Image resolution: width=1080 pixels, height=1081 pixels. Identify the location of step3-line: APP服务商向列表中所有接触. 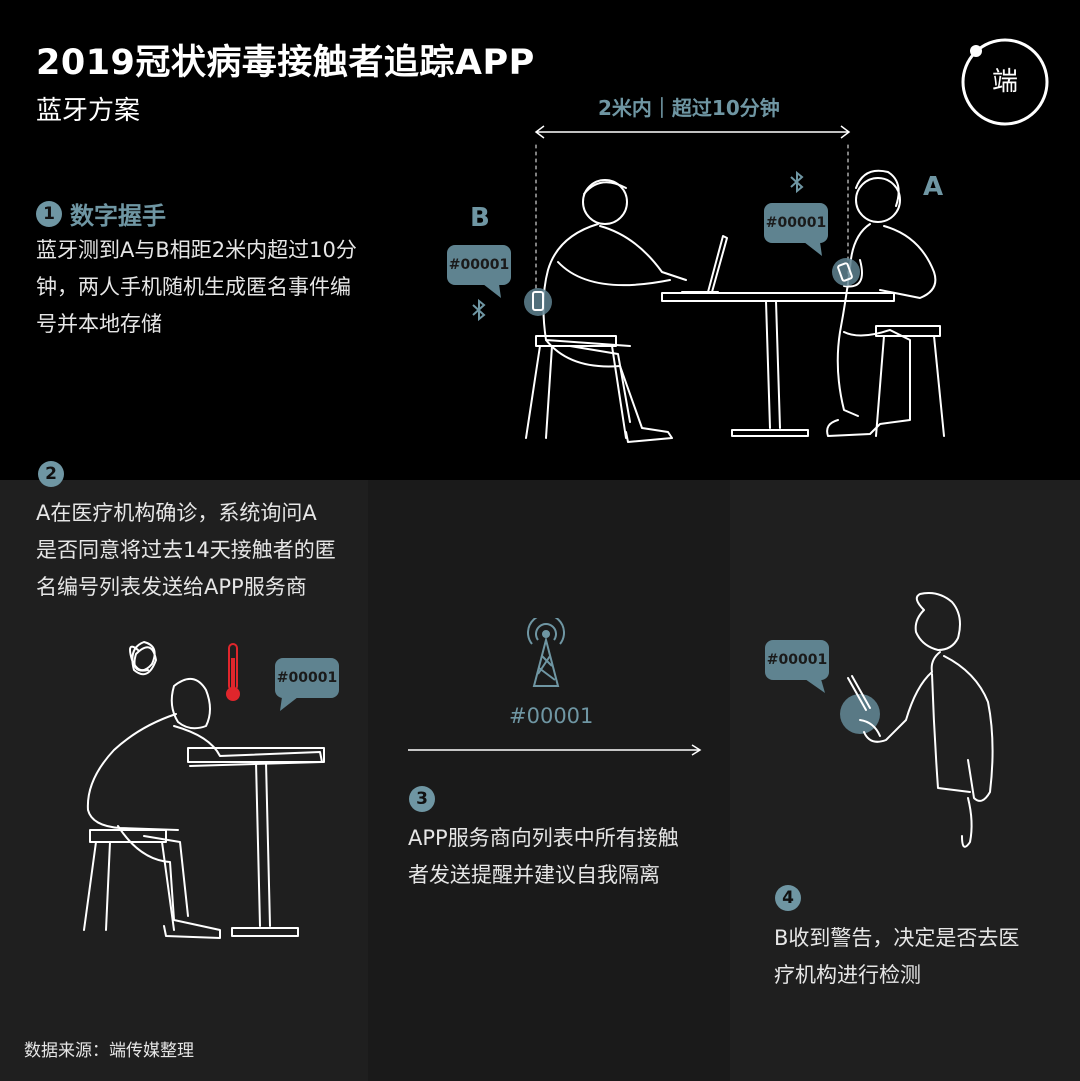
(543, 838).